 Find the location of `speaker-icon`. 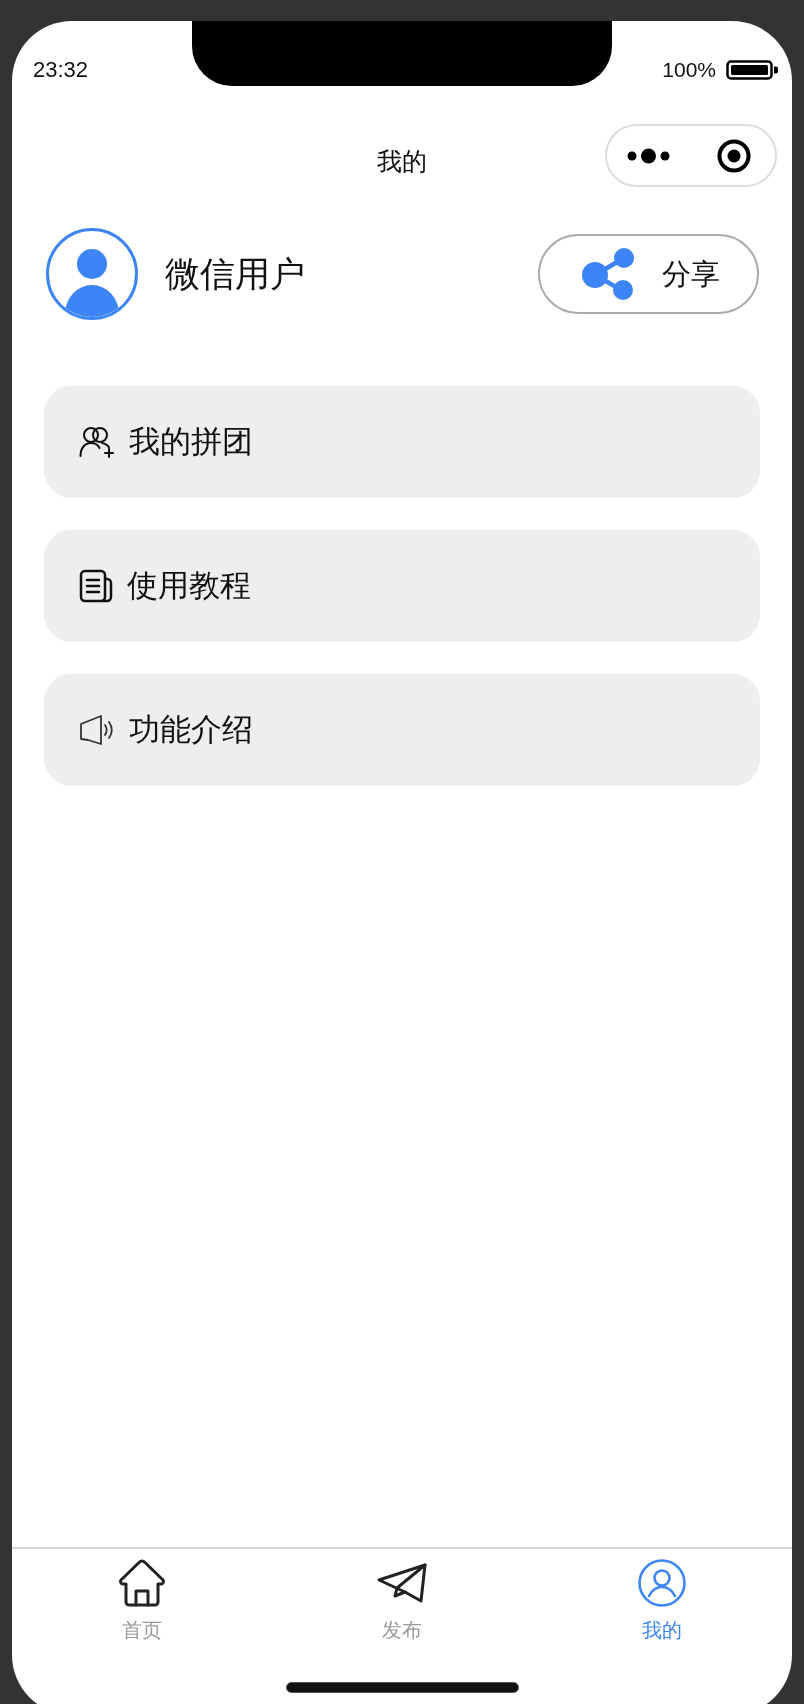

speaker-icon is located at coordinates (97, 730).